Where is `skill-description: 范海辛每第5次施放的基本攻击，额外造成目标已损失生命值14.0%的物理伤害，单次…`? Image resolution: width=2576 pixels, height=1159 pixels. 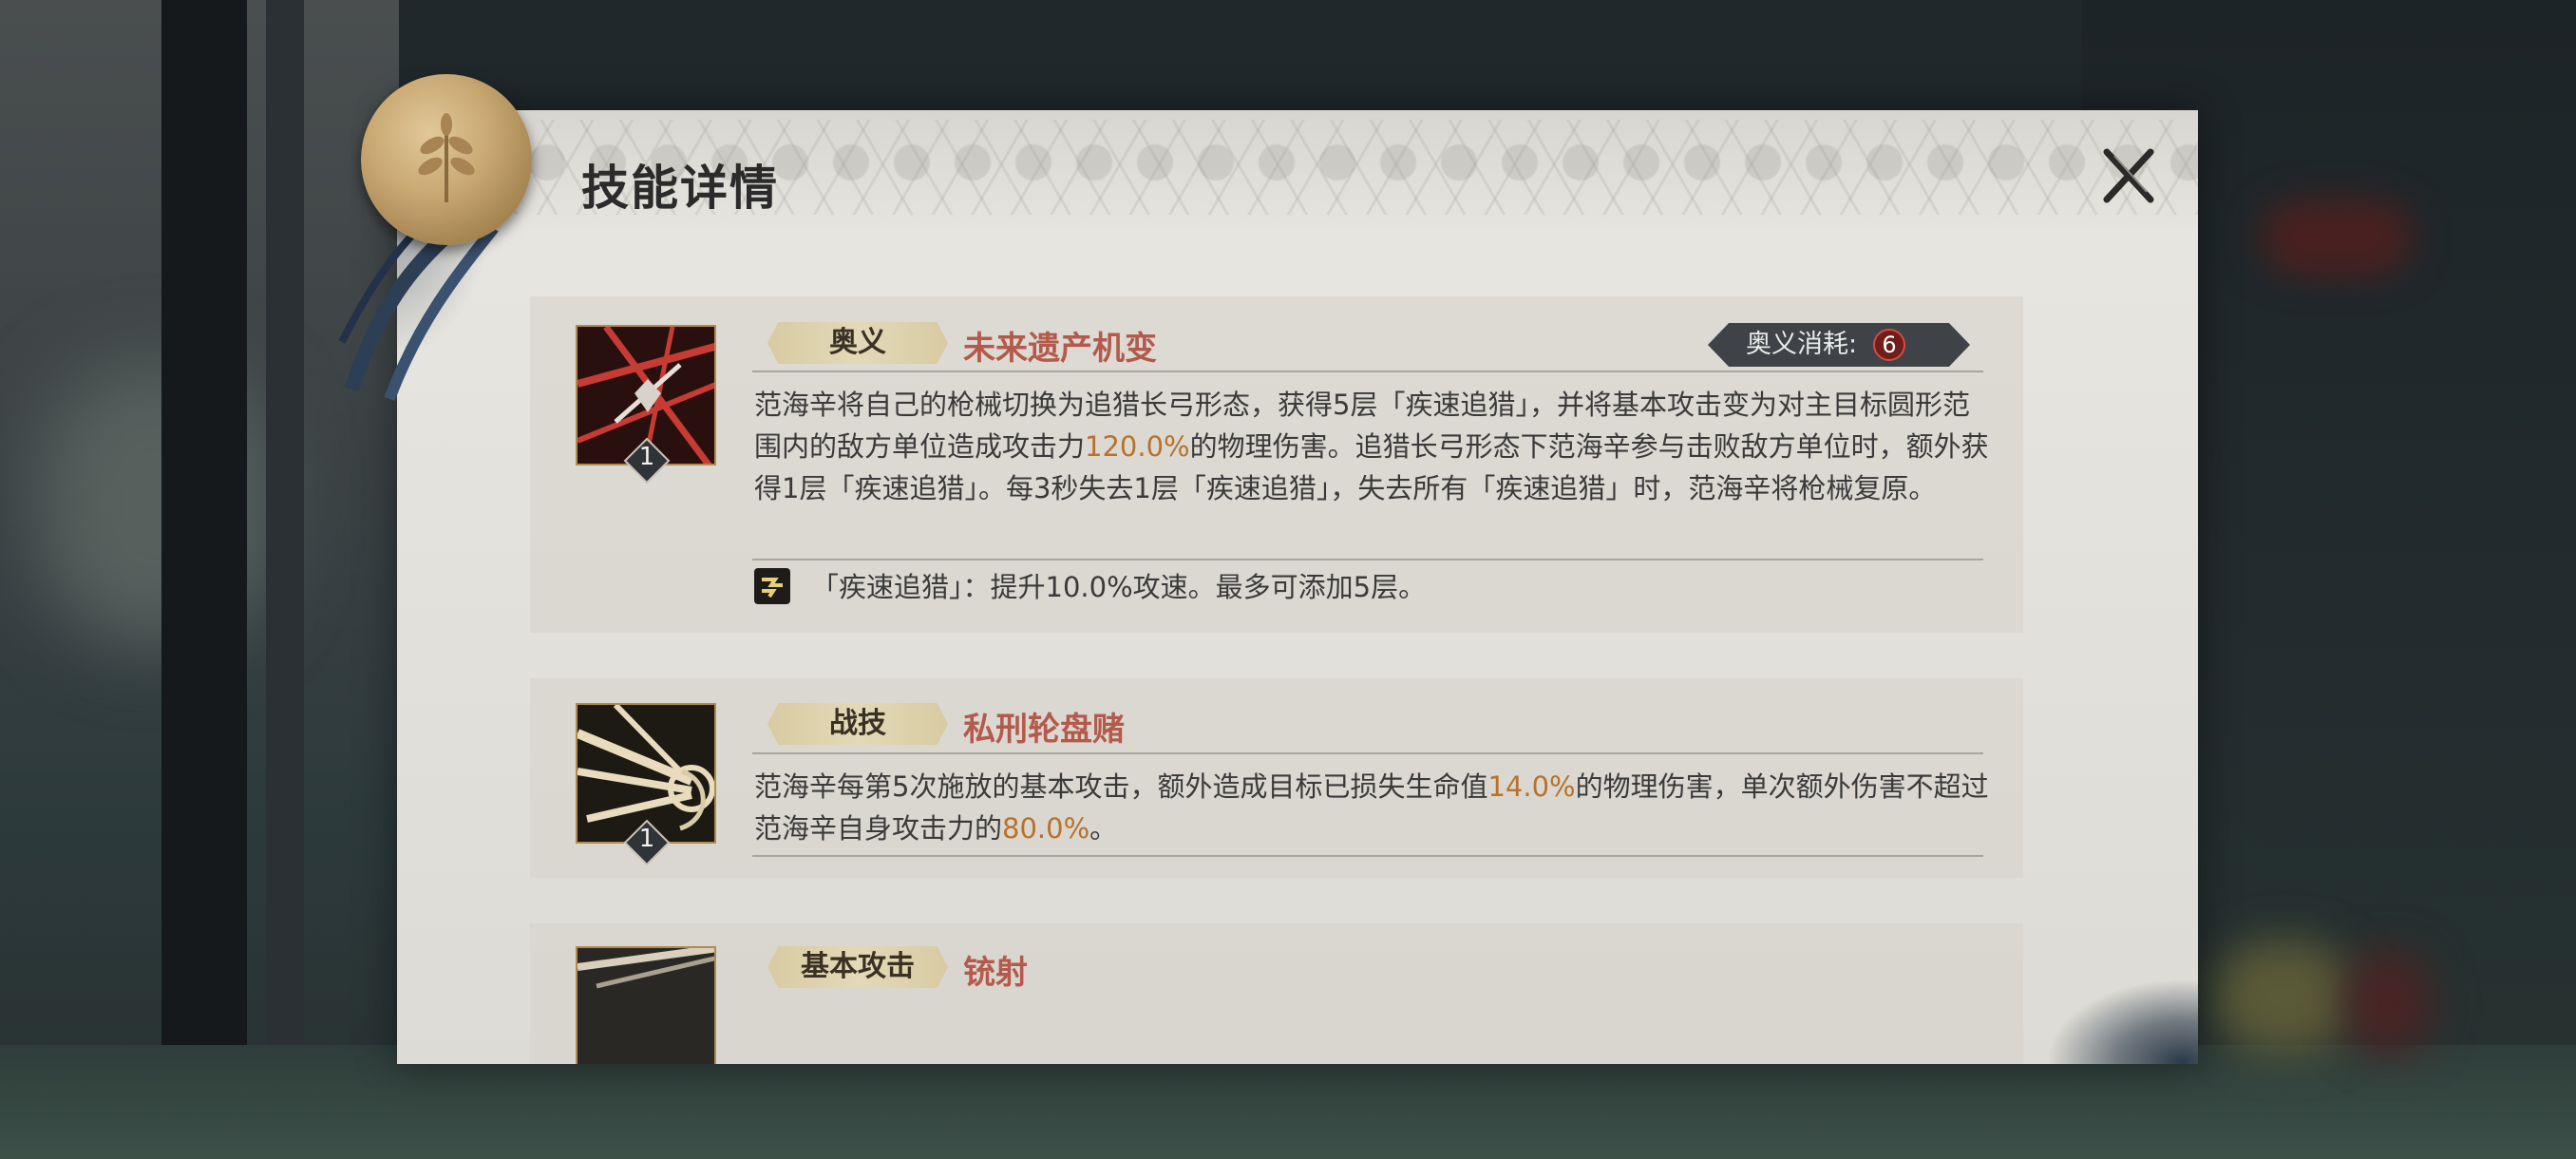 skill-description: 范海辛每第5次施放的基本攻击，额外造成目标已损失生命值14.0%的物理伤害，单次… is located at coordinates (1371, 807).